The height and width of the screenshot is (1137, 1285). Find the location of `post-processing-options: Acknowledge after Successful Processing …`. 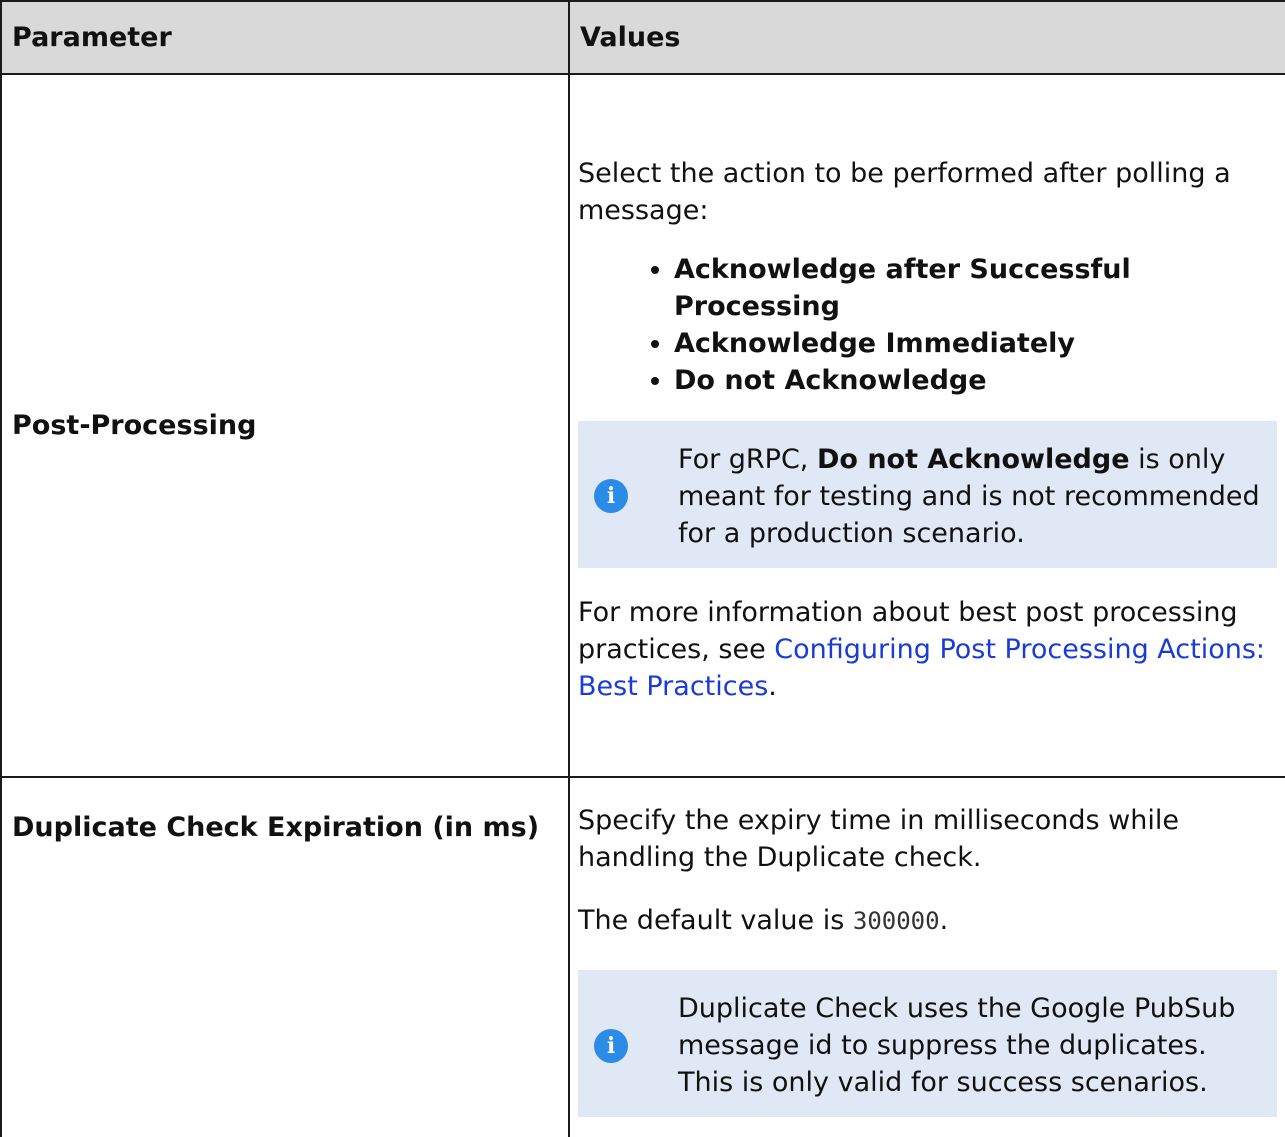

post-processing-options: Acknowledge after Successful Processing … is located at coordinates (927, 325).